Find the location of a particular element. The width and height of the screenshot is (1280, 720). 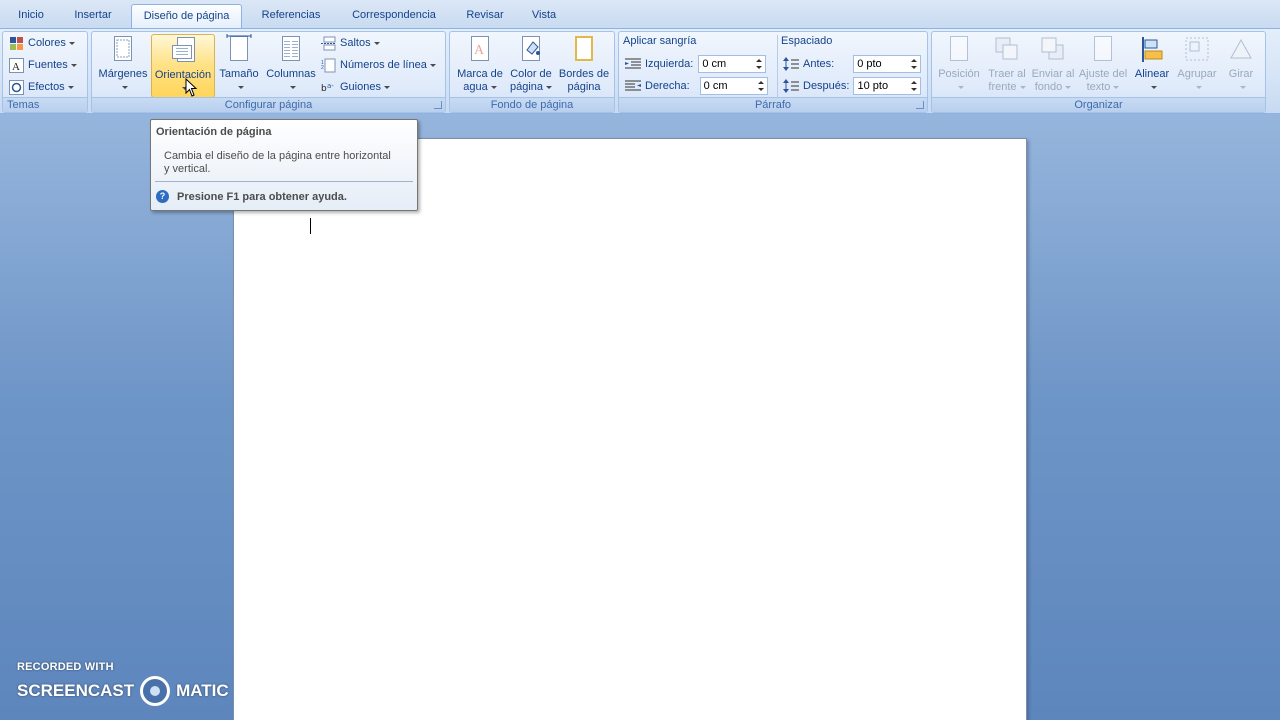

align-icon is located at coordinates (1152, 50).